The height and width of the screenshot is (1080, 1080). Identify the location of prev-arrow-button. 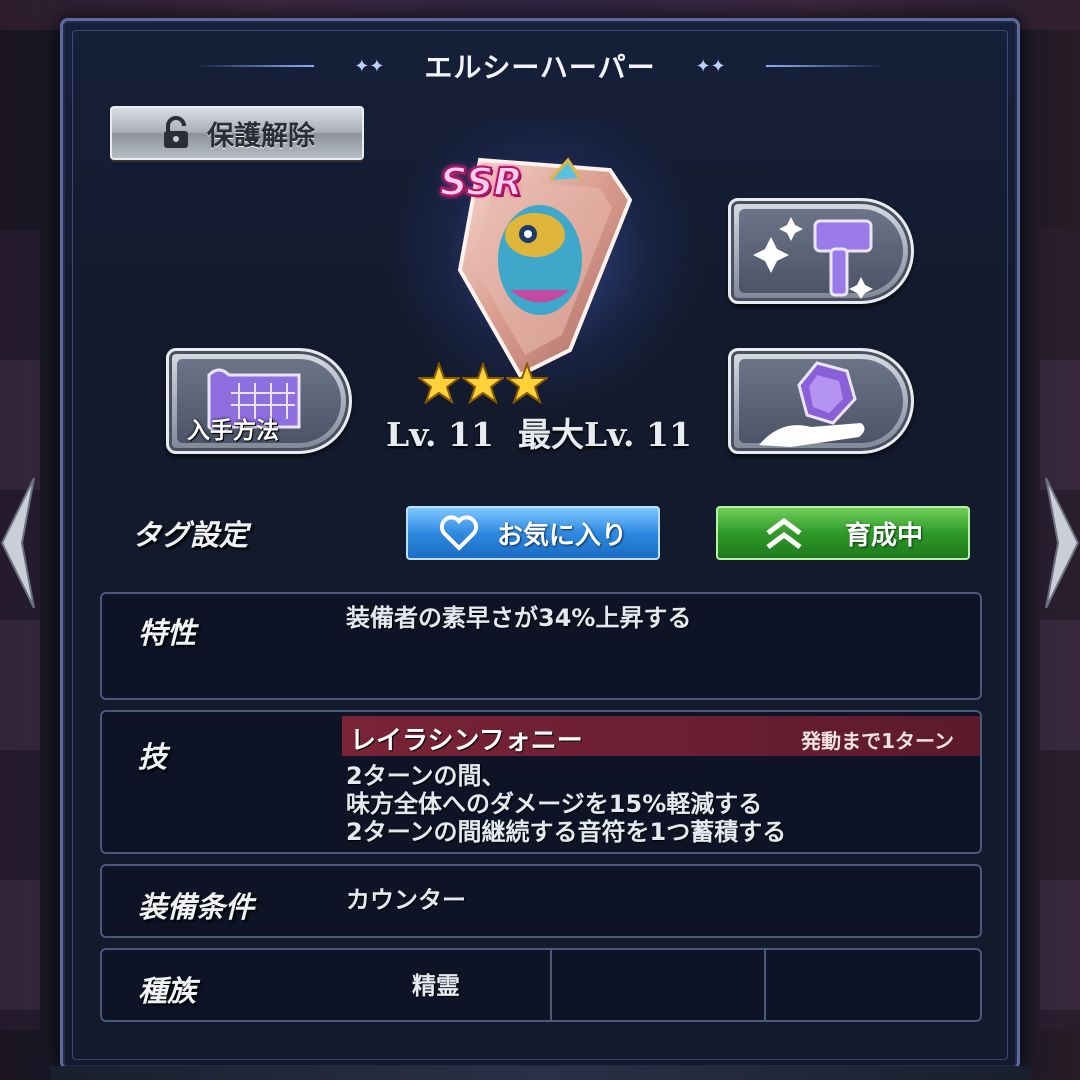
(18, 543).